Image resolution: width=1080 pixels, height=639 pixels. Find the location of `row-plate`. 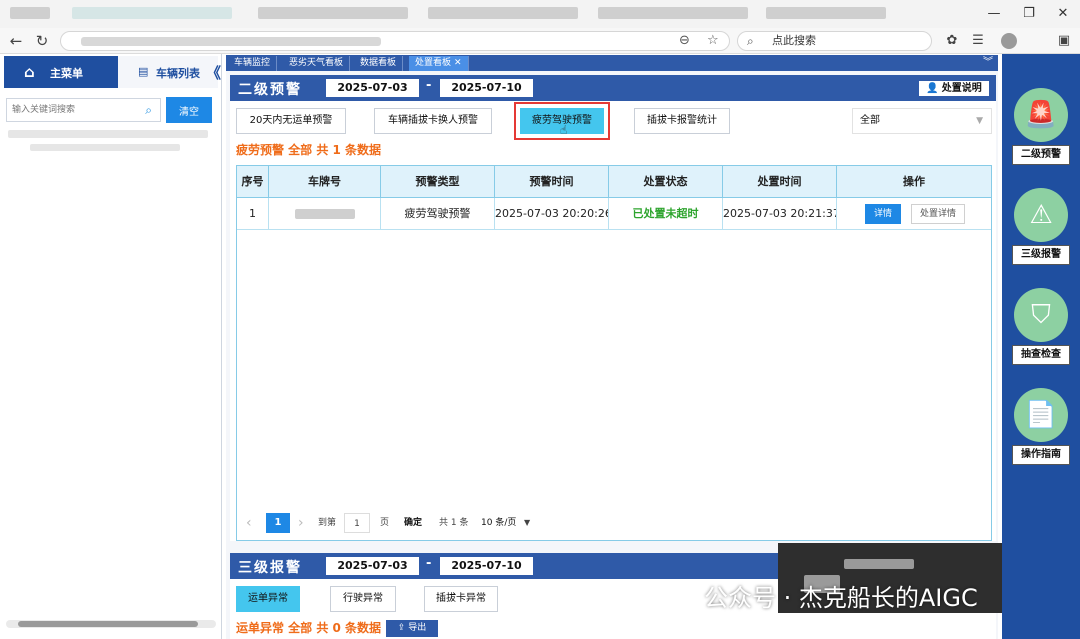

row-plate is located at coordinates (325, 214).